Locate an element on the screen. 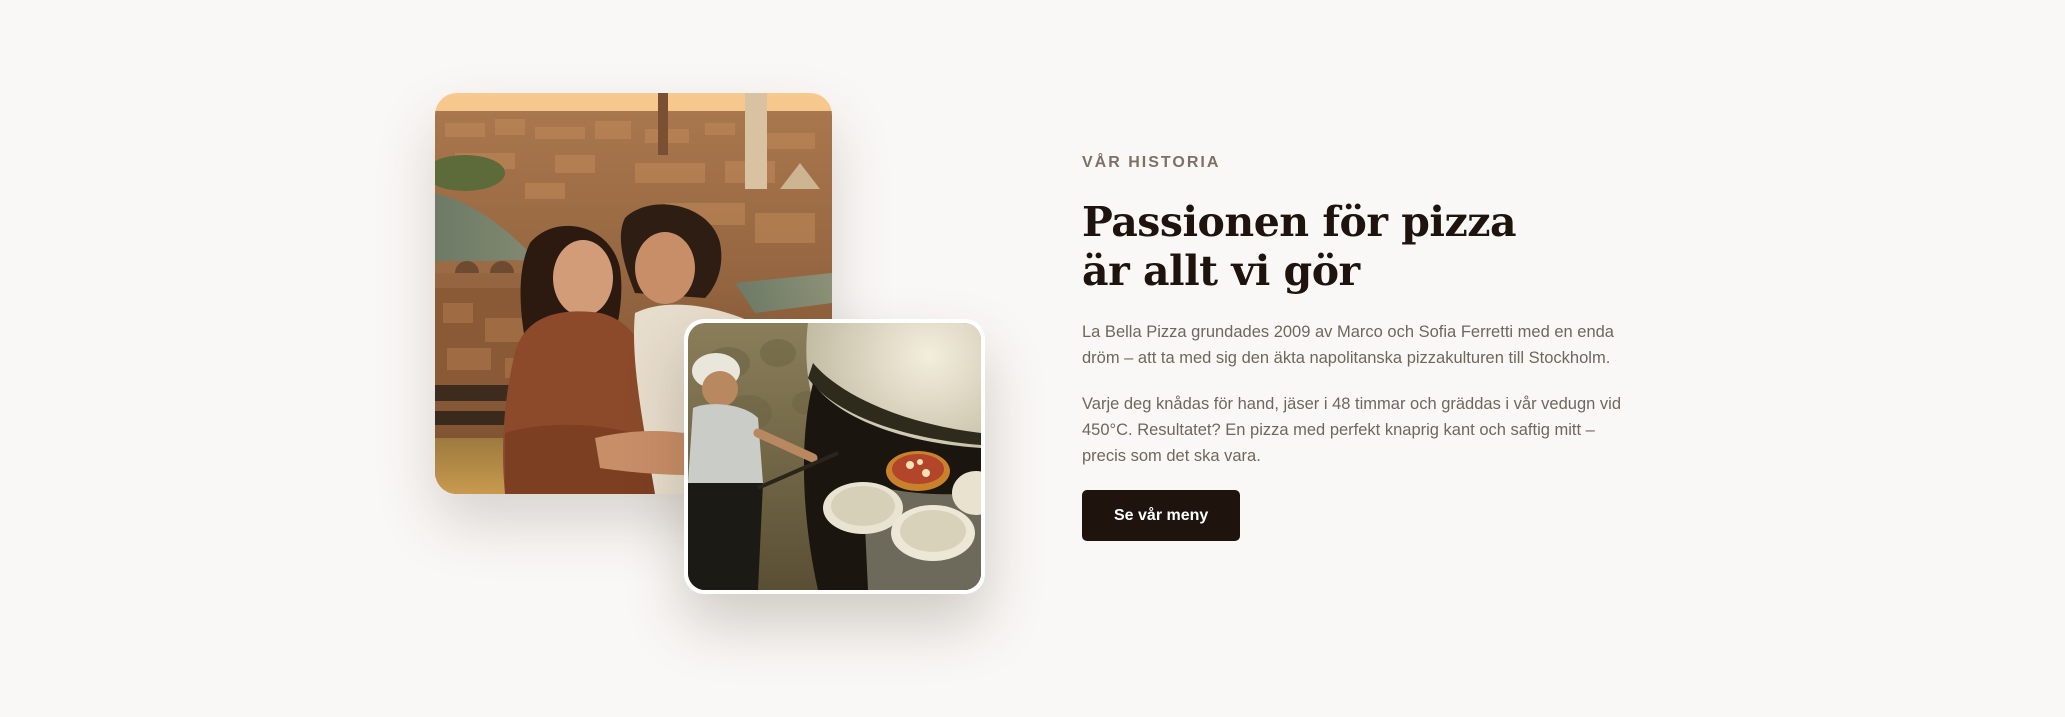  section-heading: Passionen för pizza är allt vi gör is located at coordinates (1362, 247).